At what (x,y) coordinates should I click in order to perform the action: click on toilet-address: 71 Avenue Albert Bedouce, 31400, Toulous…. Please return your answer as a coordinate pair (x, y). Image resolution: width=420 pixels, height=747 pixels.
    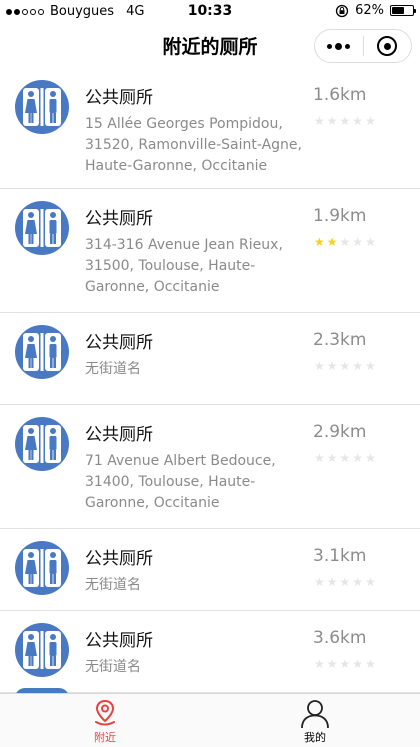
    Looking at the image, I should click on (180, 482).